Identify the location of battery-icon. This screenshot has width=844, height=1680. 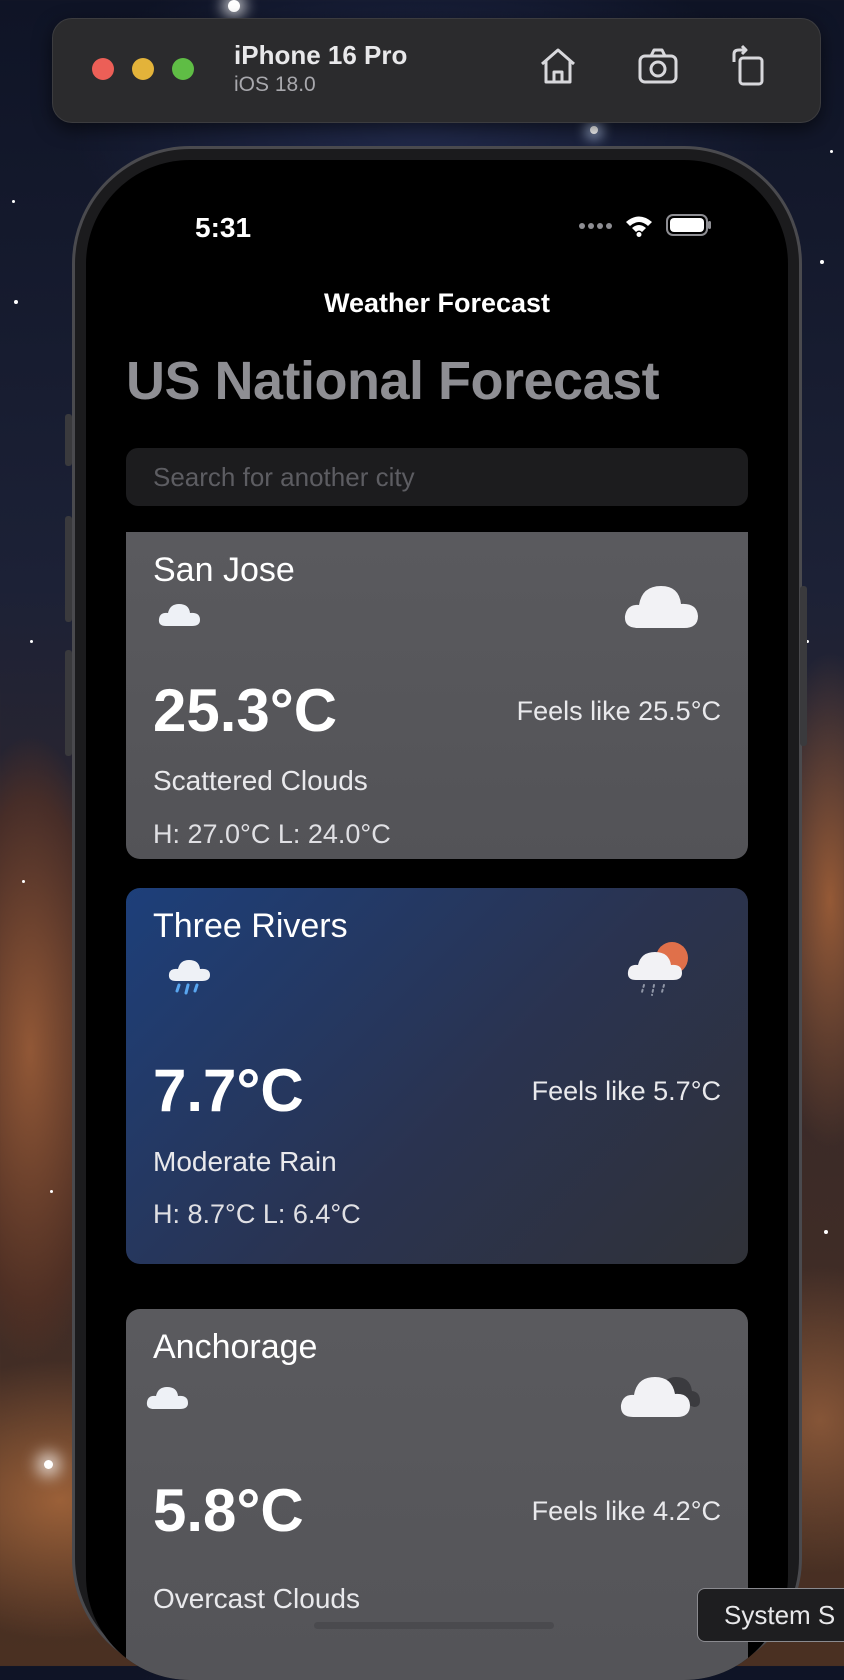
(688, 225).